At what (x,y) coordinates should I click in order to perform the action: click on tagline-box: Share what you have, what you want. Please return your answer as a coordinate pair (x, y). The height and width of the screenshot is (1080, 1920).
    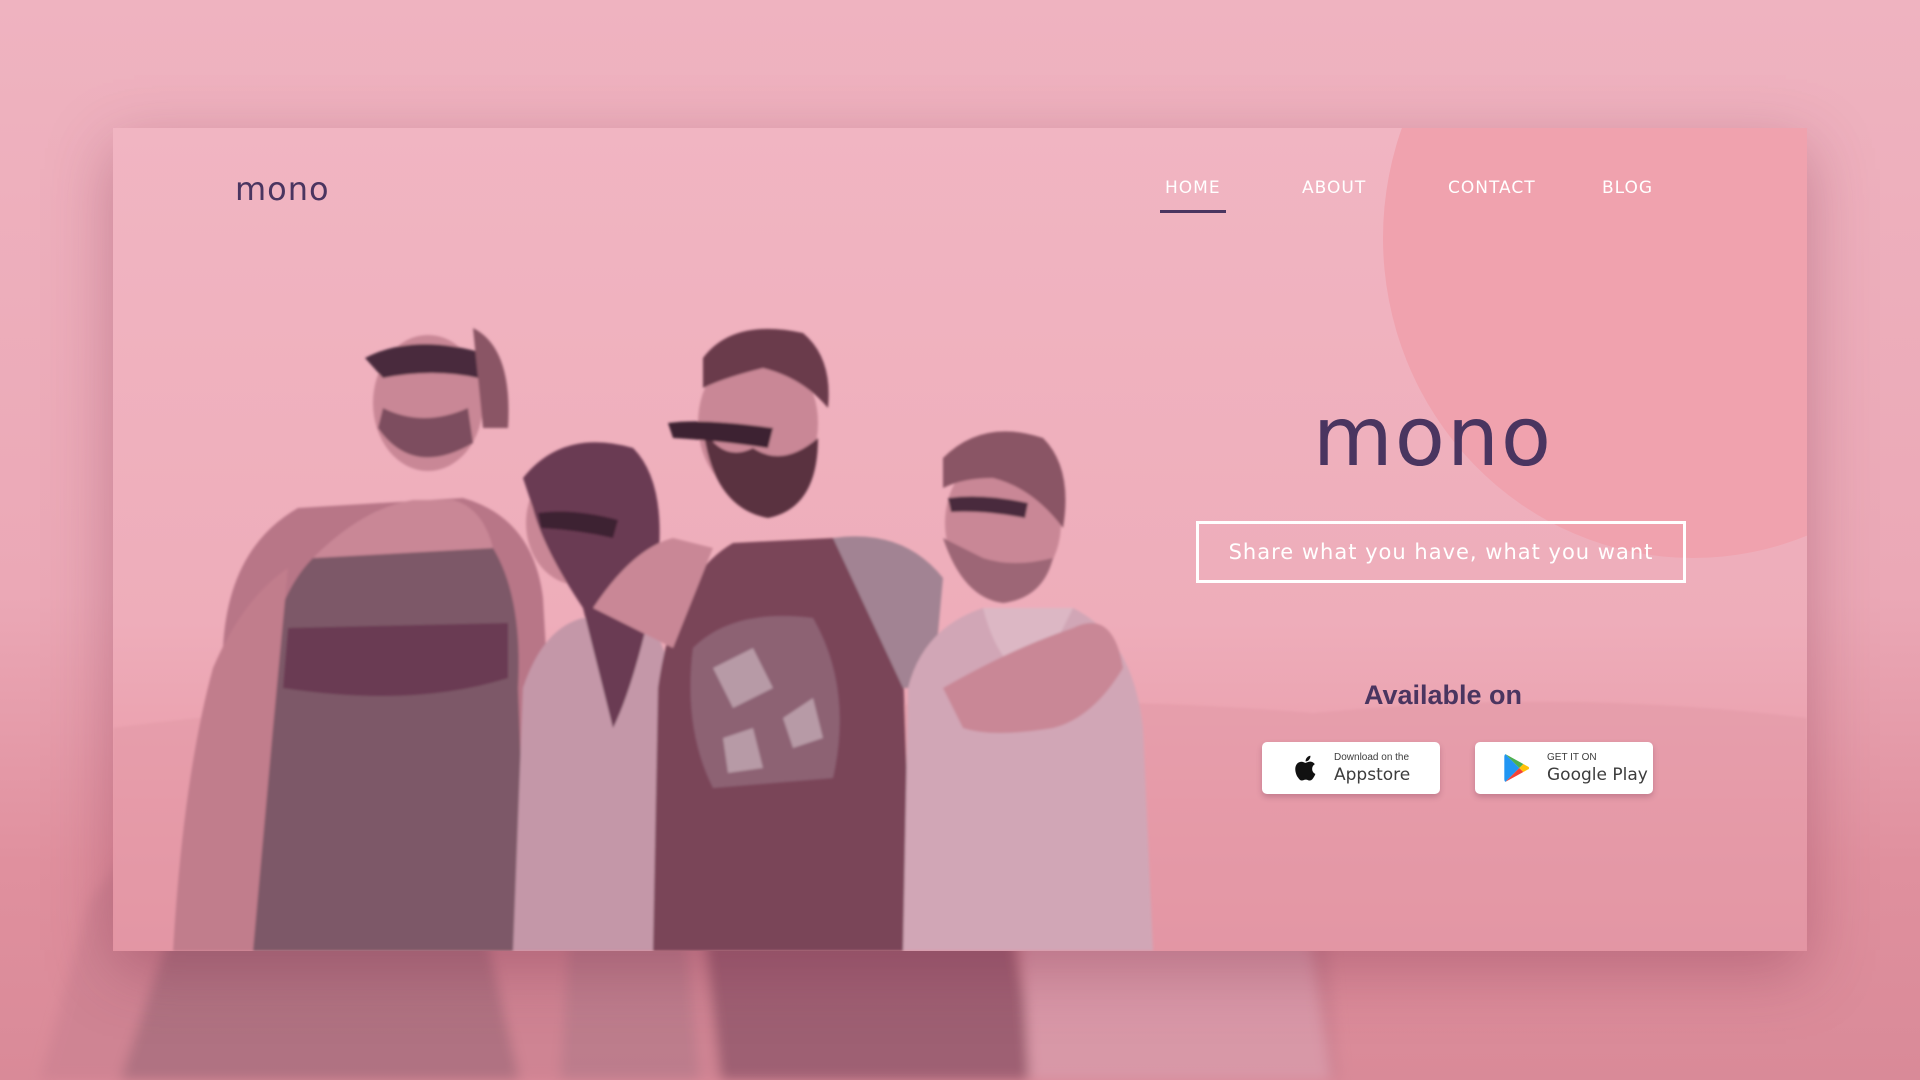
    Looking at the image, I should click on (1441, 552).